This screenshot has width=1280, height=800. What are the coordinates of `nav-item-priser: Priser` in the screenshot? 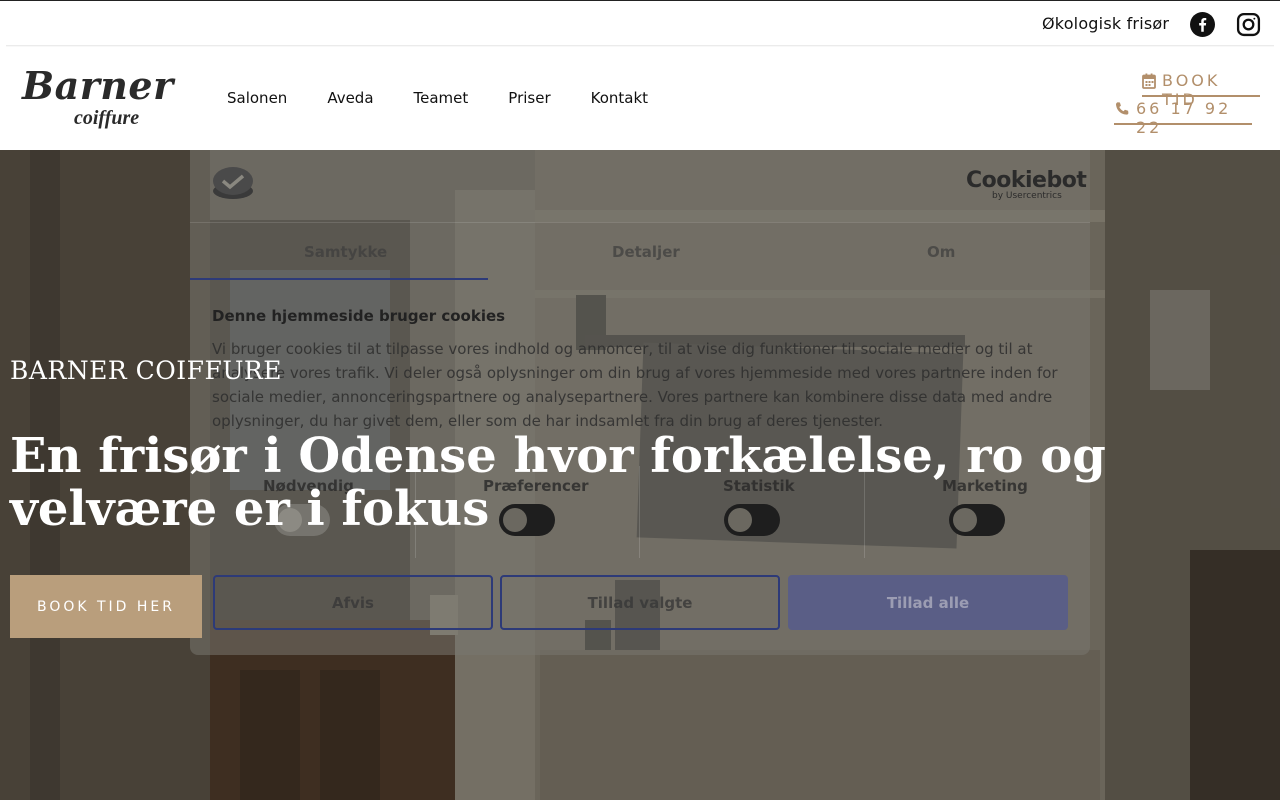 It's located at (529, 98).